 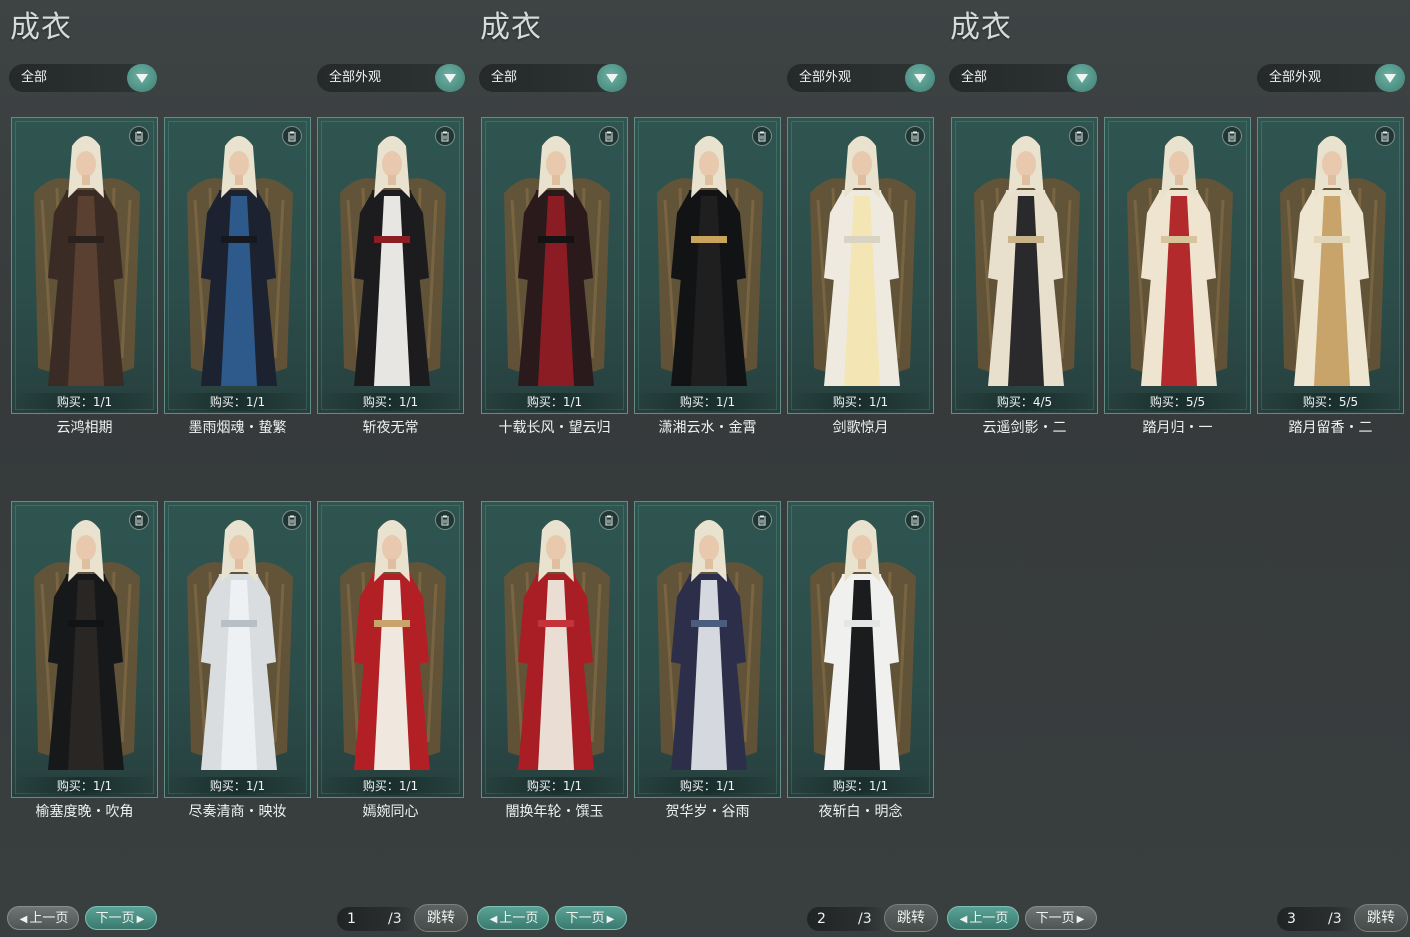 I want to click on page-total: /3, so click(x=1335, y=919).